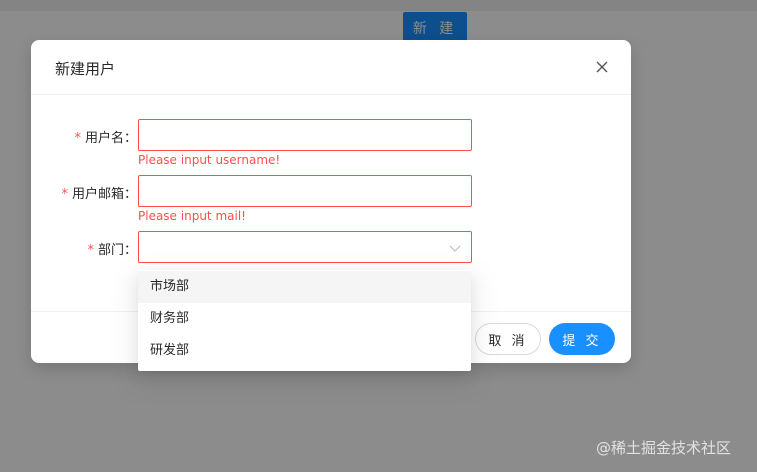 The height and width of the screenshot is (472, 757). I want to click on department-label: * 部门：, so click(112, 248).